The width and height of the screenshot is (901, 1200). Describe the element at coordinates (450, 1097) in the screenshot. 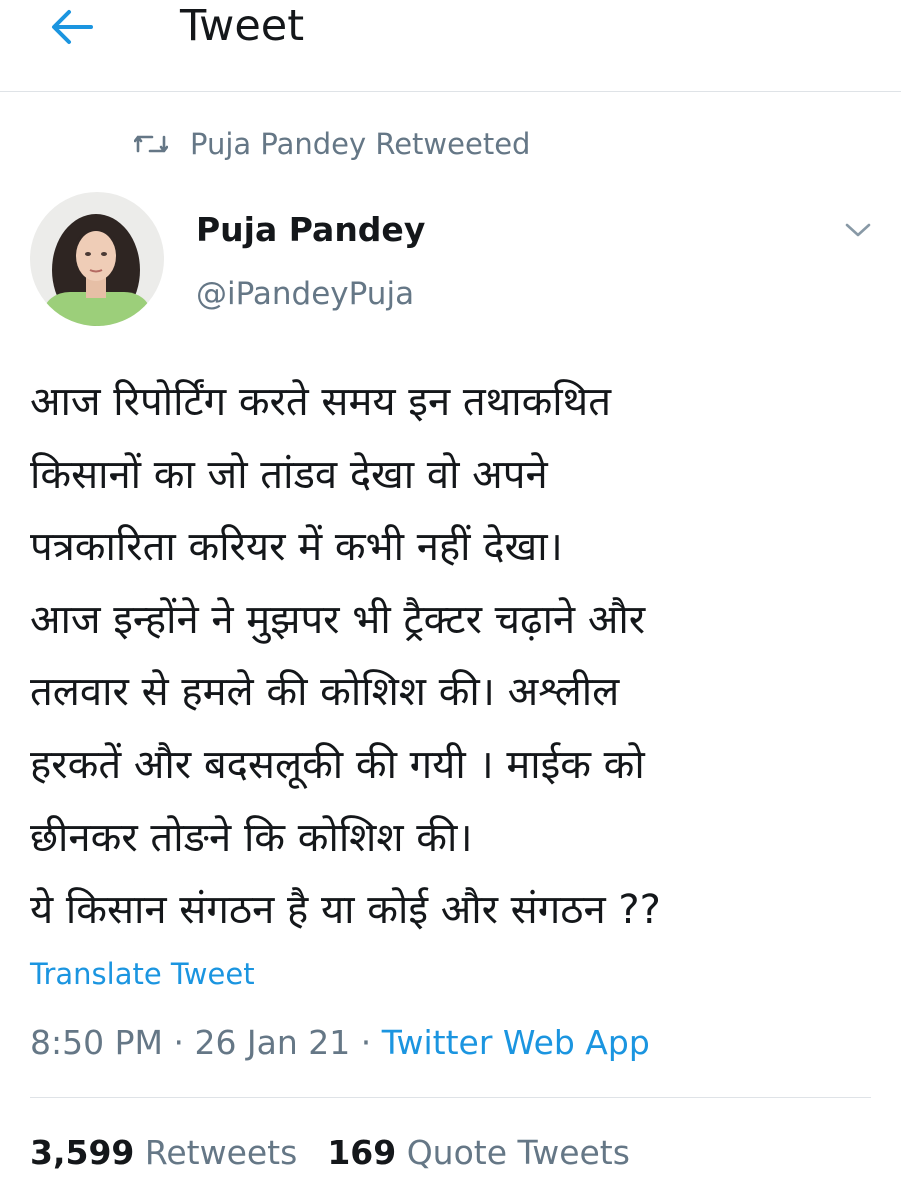

I see `divider` at that location.